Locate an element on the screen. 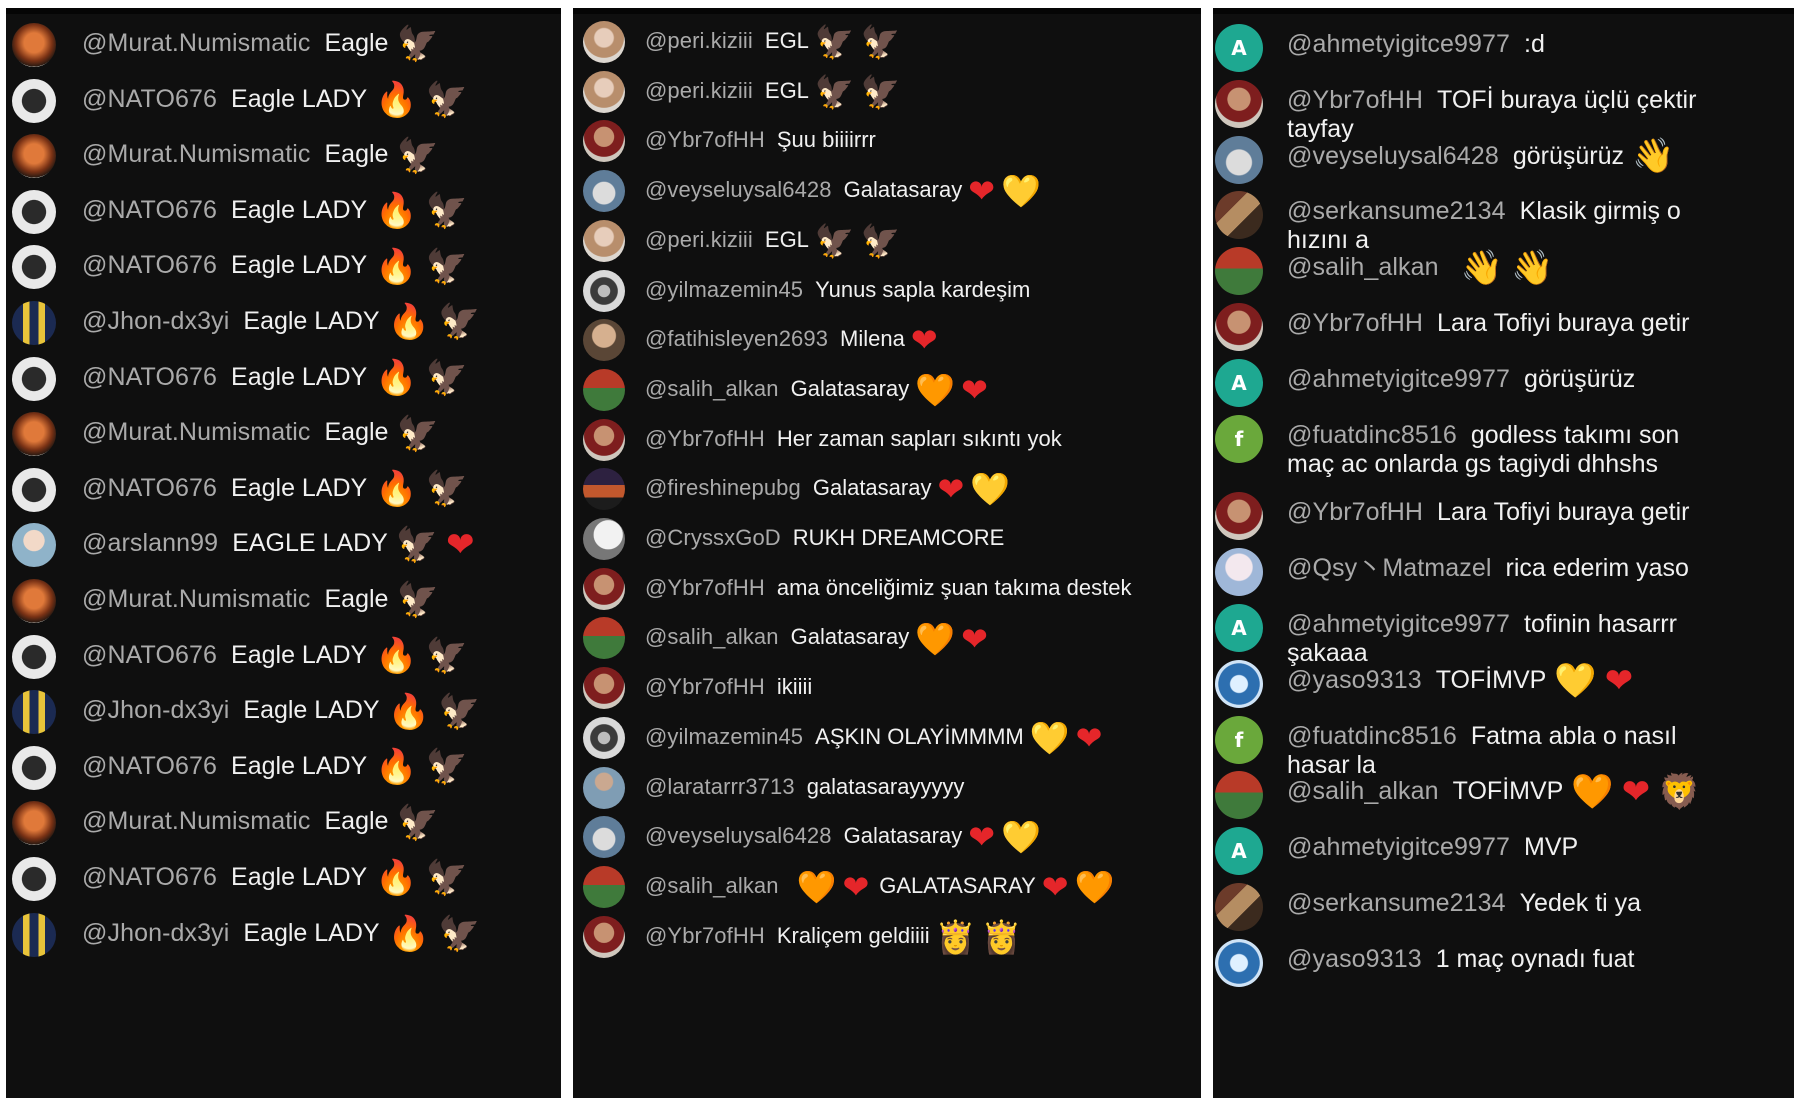 The height and width of the screenshot is (1098, 1794). chat-username: @Qsy丶Matmazel is located at coordinates (1389, 568).